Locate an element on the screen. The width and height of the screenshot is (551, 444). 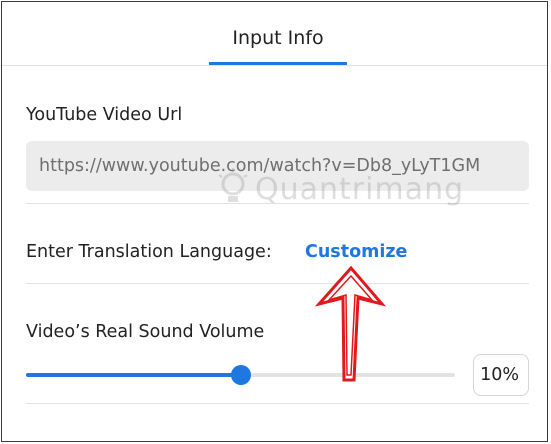
volume-slider-fill is located at coordinates (133, 375).